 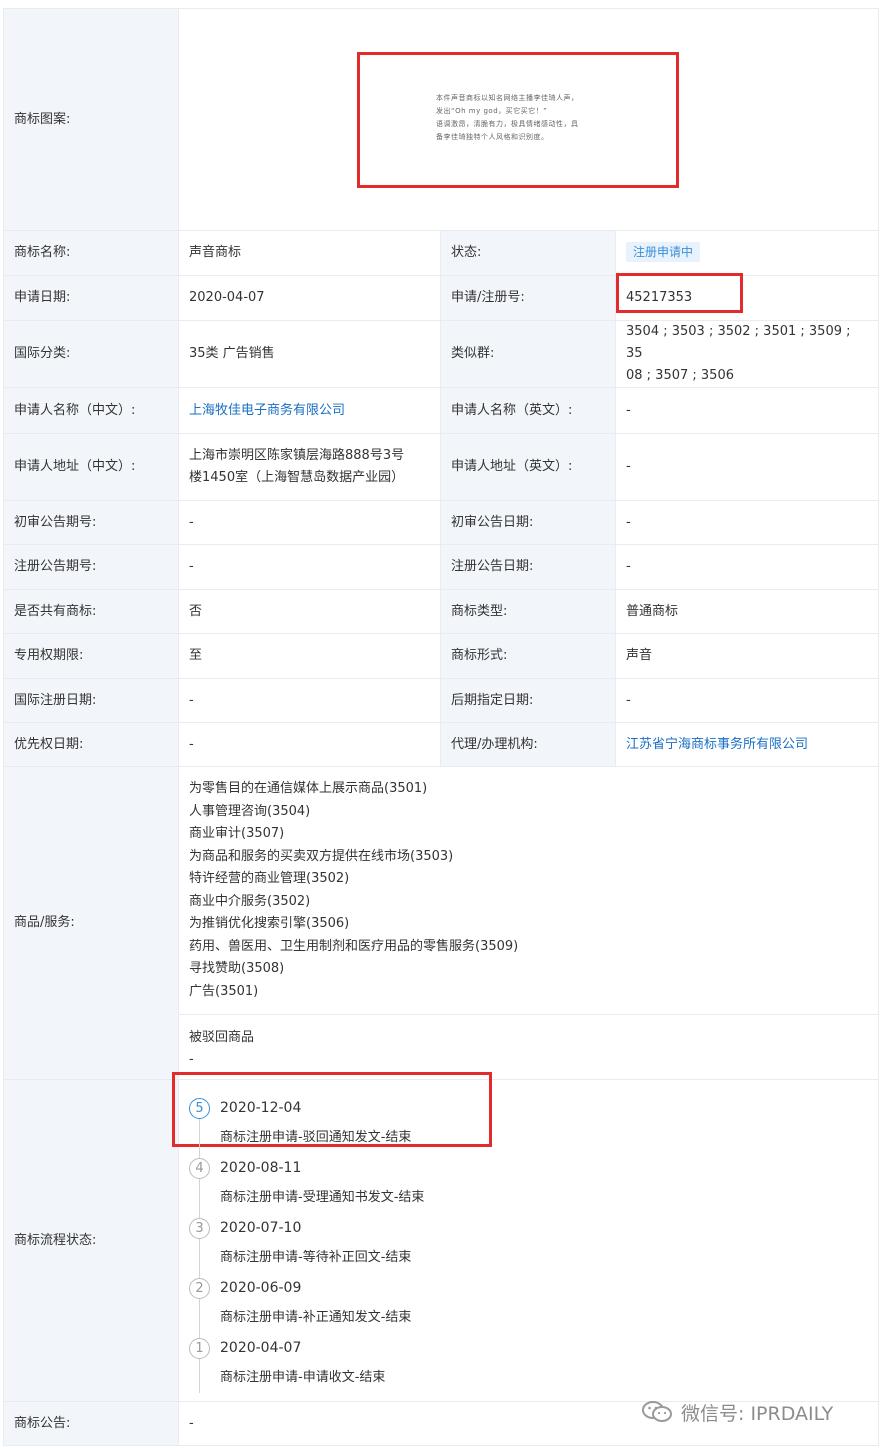 What do you see at coordinates (747, 567) in the screenshot?
I see `value-reg-pub-date: -` at bounding box center [747, 567].